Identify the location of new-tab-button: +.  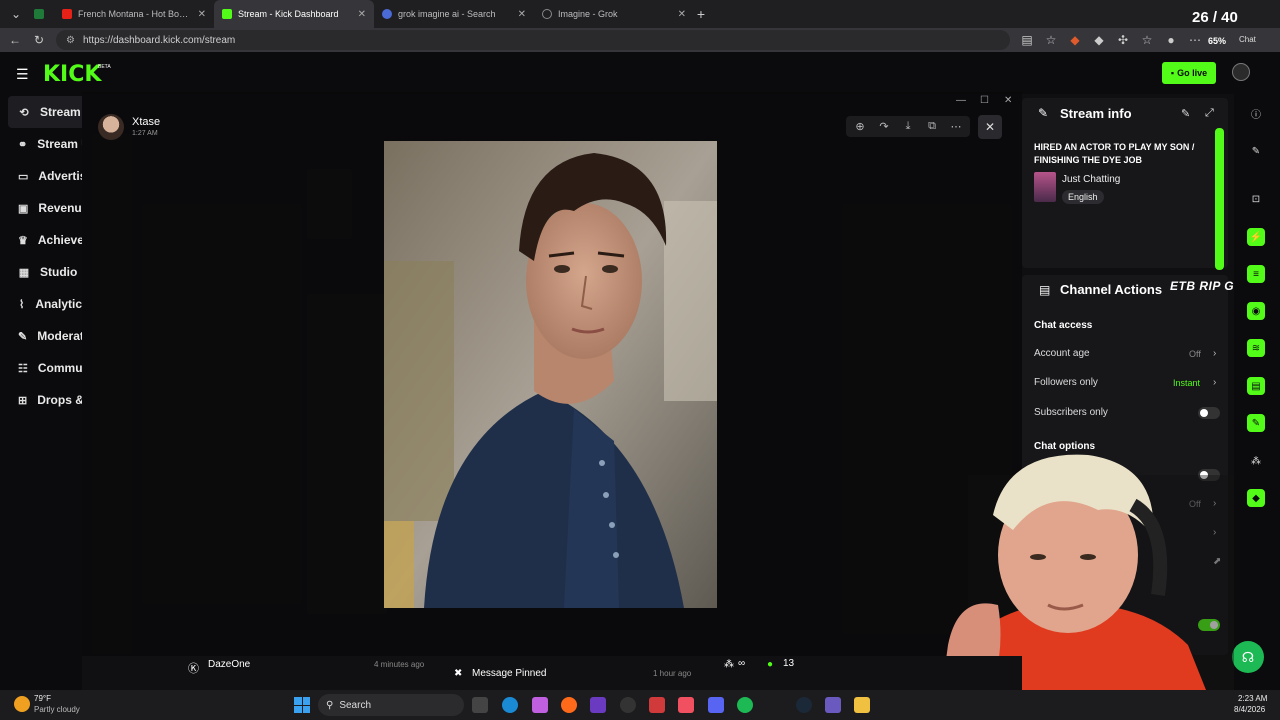
(701, 14).